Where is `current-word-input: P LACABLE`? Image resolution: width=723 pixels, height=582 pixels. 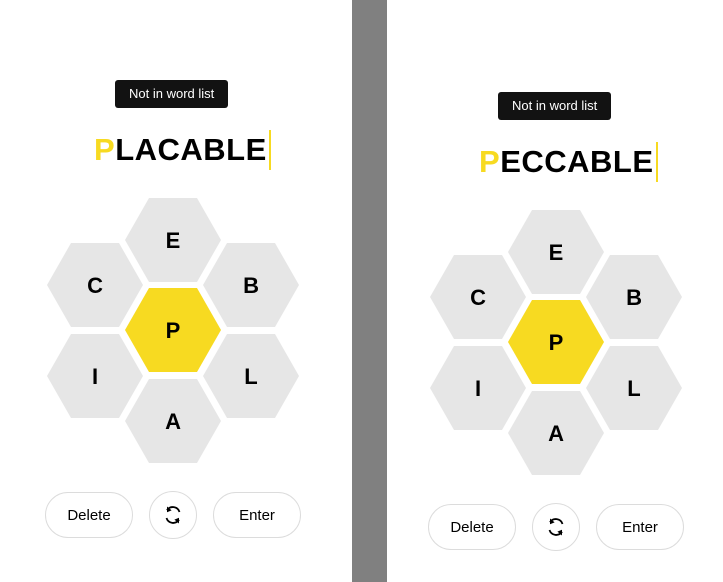
current-word-input: P LACABLE is located at coordinates (182, 150).